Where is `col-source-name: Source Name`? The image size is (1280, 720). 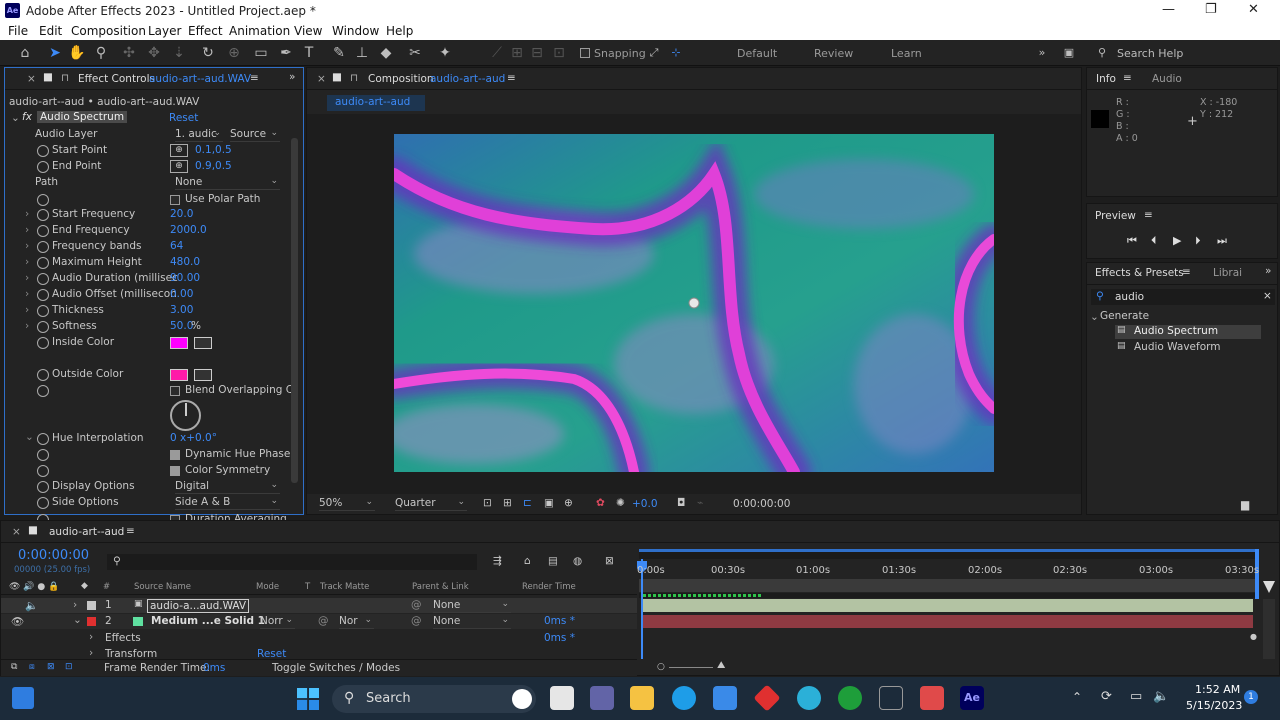 col-source-name: Source Name is located at coordinates (162, 587).